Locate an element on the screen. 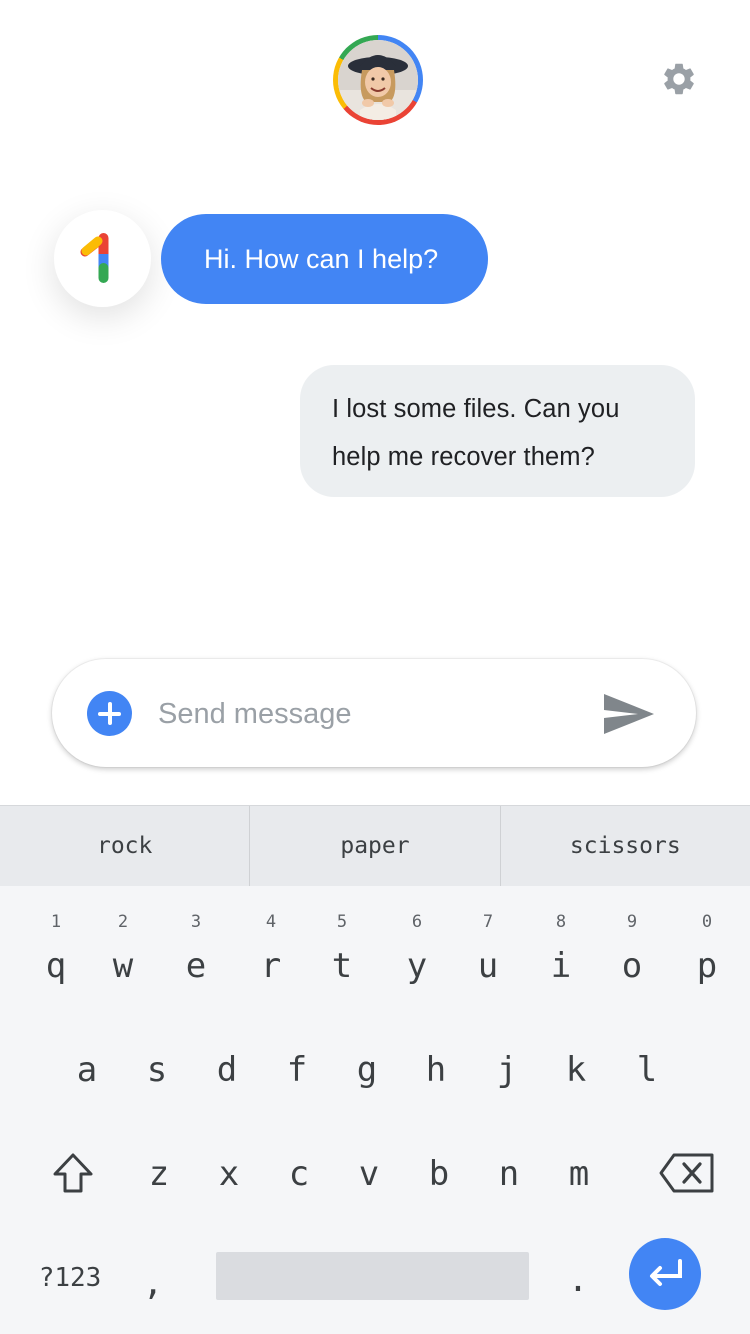 This screenshot has width=750, height=1334. key-label: m is located at coordinates (579, 1174).